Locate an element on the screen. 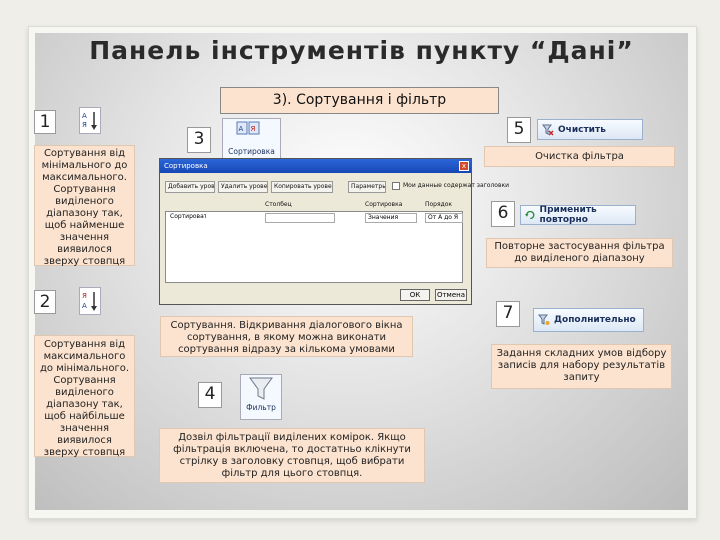 The image size is (720, 540). sort-descending-button: Я А is located at coordinates (90, 301).